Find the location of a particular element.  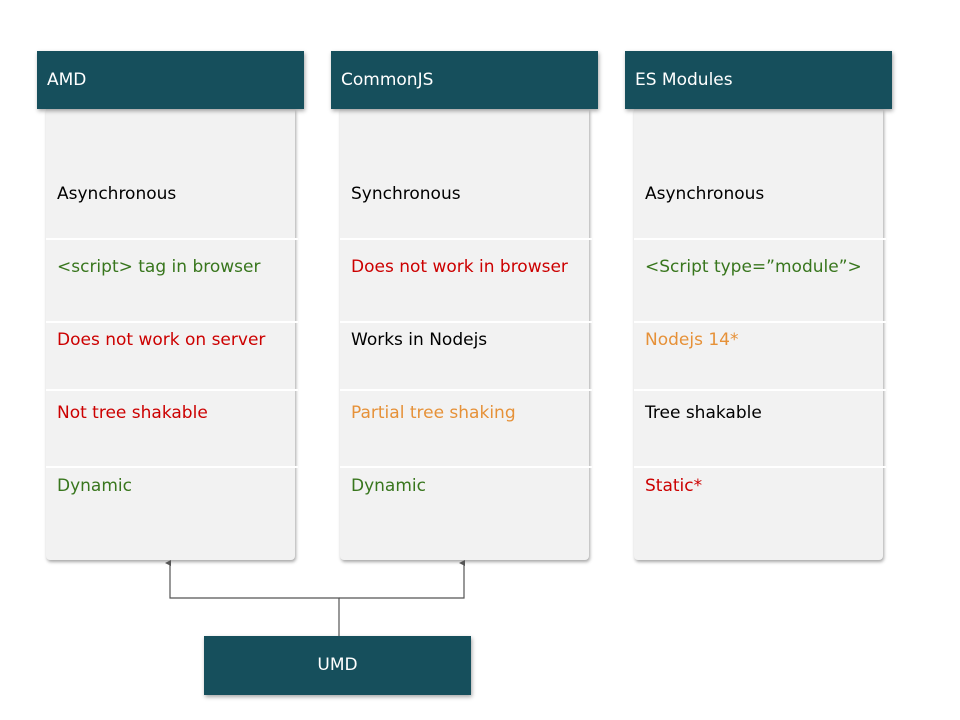

connector-line-amd is located at coordinates (252, 598).